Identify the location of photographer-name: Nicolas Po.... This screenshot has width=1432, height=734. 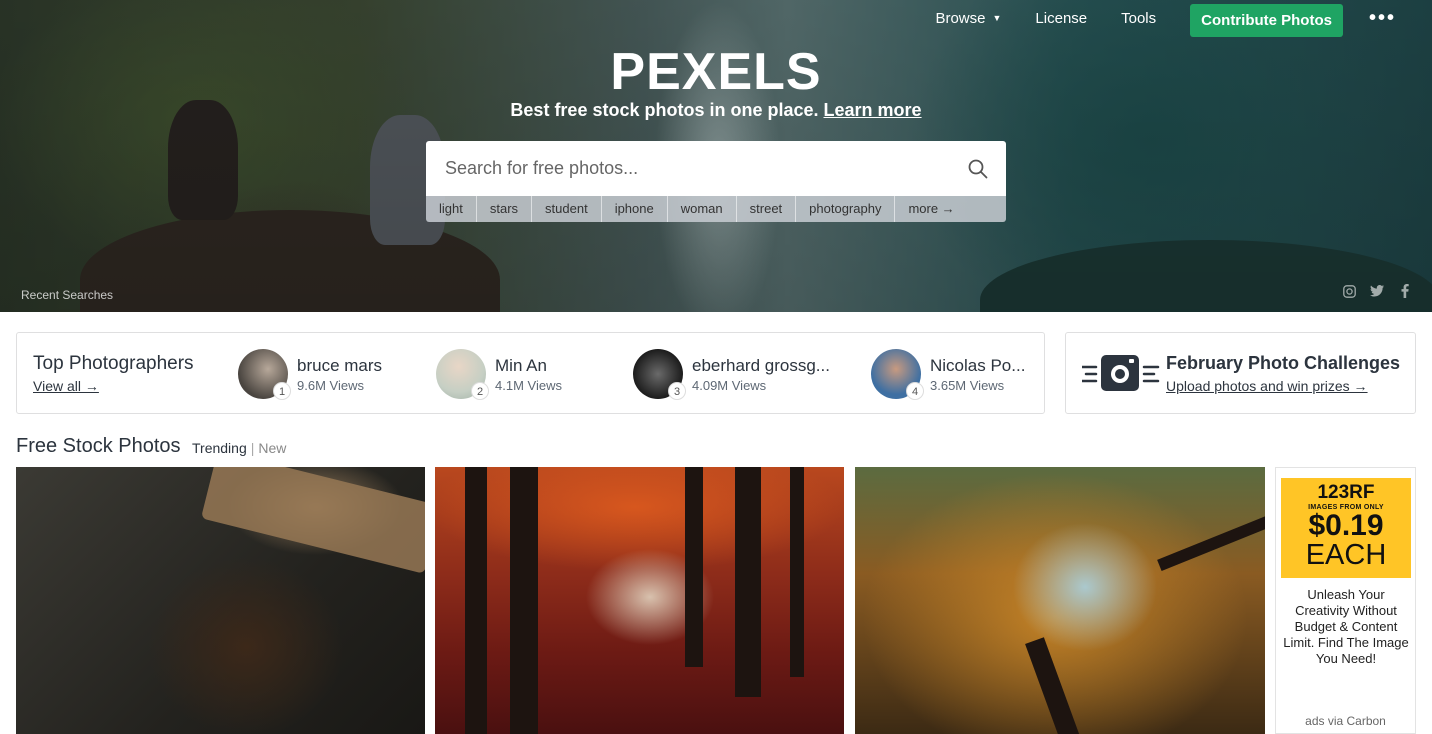
(977, 366).